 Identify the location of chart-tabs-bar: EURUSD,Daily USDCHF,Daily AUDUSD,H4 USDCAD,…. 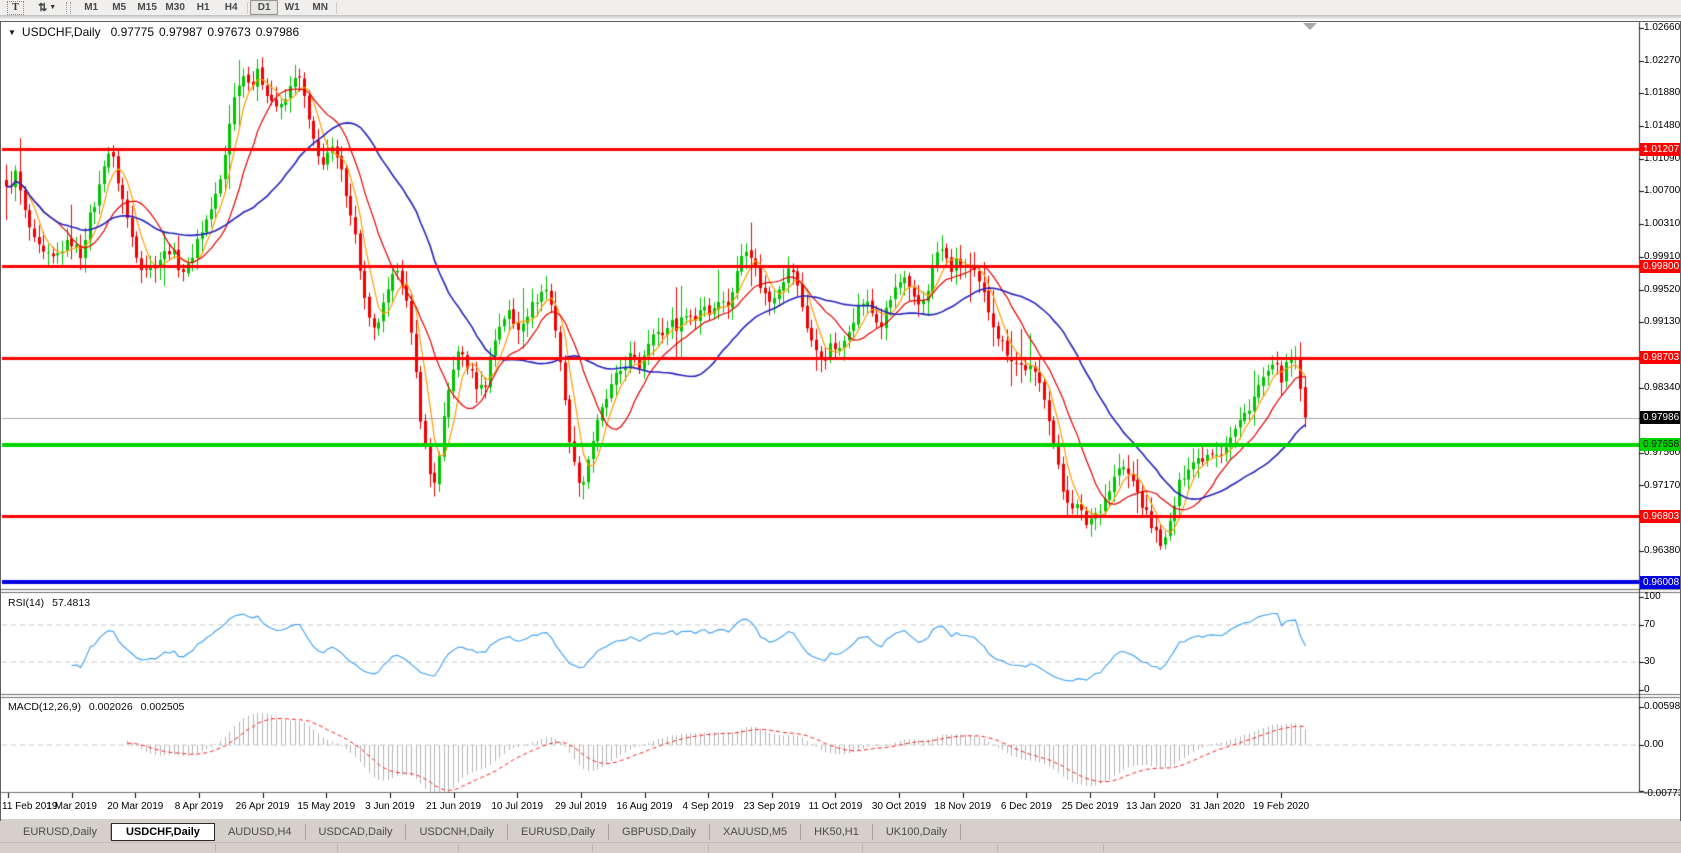
(840, 831).